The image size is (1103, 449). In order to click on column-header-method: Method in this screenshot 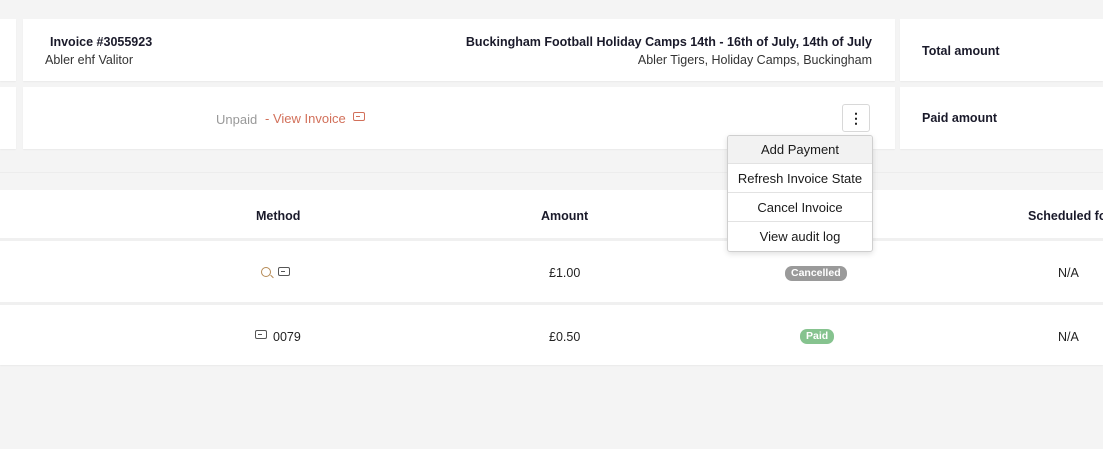, I will do `click(278, 216)`.